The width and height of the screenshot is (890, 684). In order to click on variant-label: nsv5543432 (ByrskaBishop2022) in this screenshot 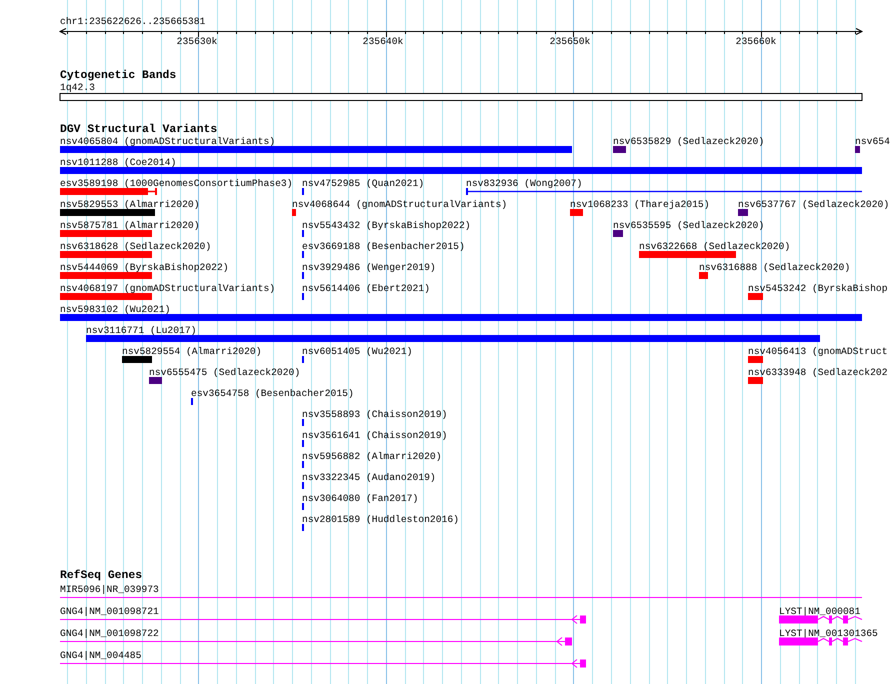, I will do `click(386, 225)`.